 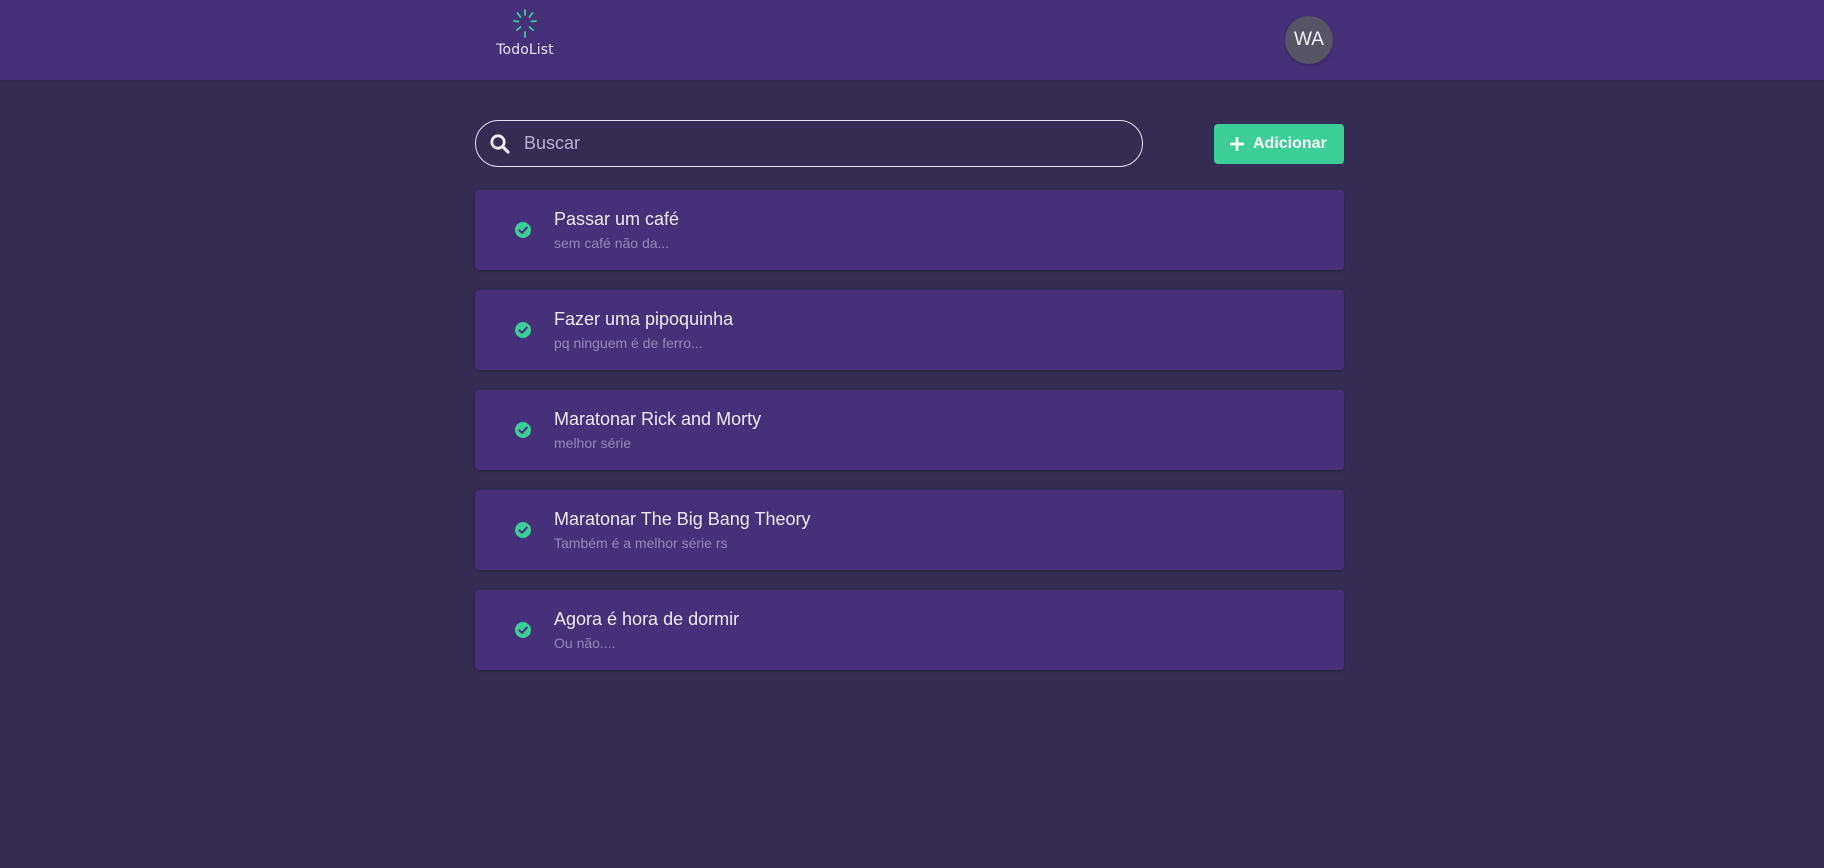 I want to click on search-input, so click(x=824, y=143).